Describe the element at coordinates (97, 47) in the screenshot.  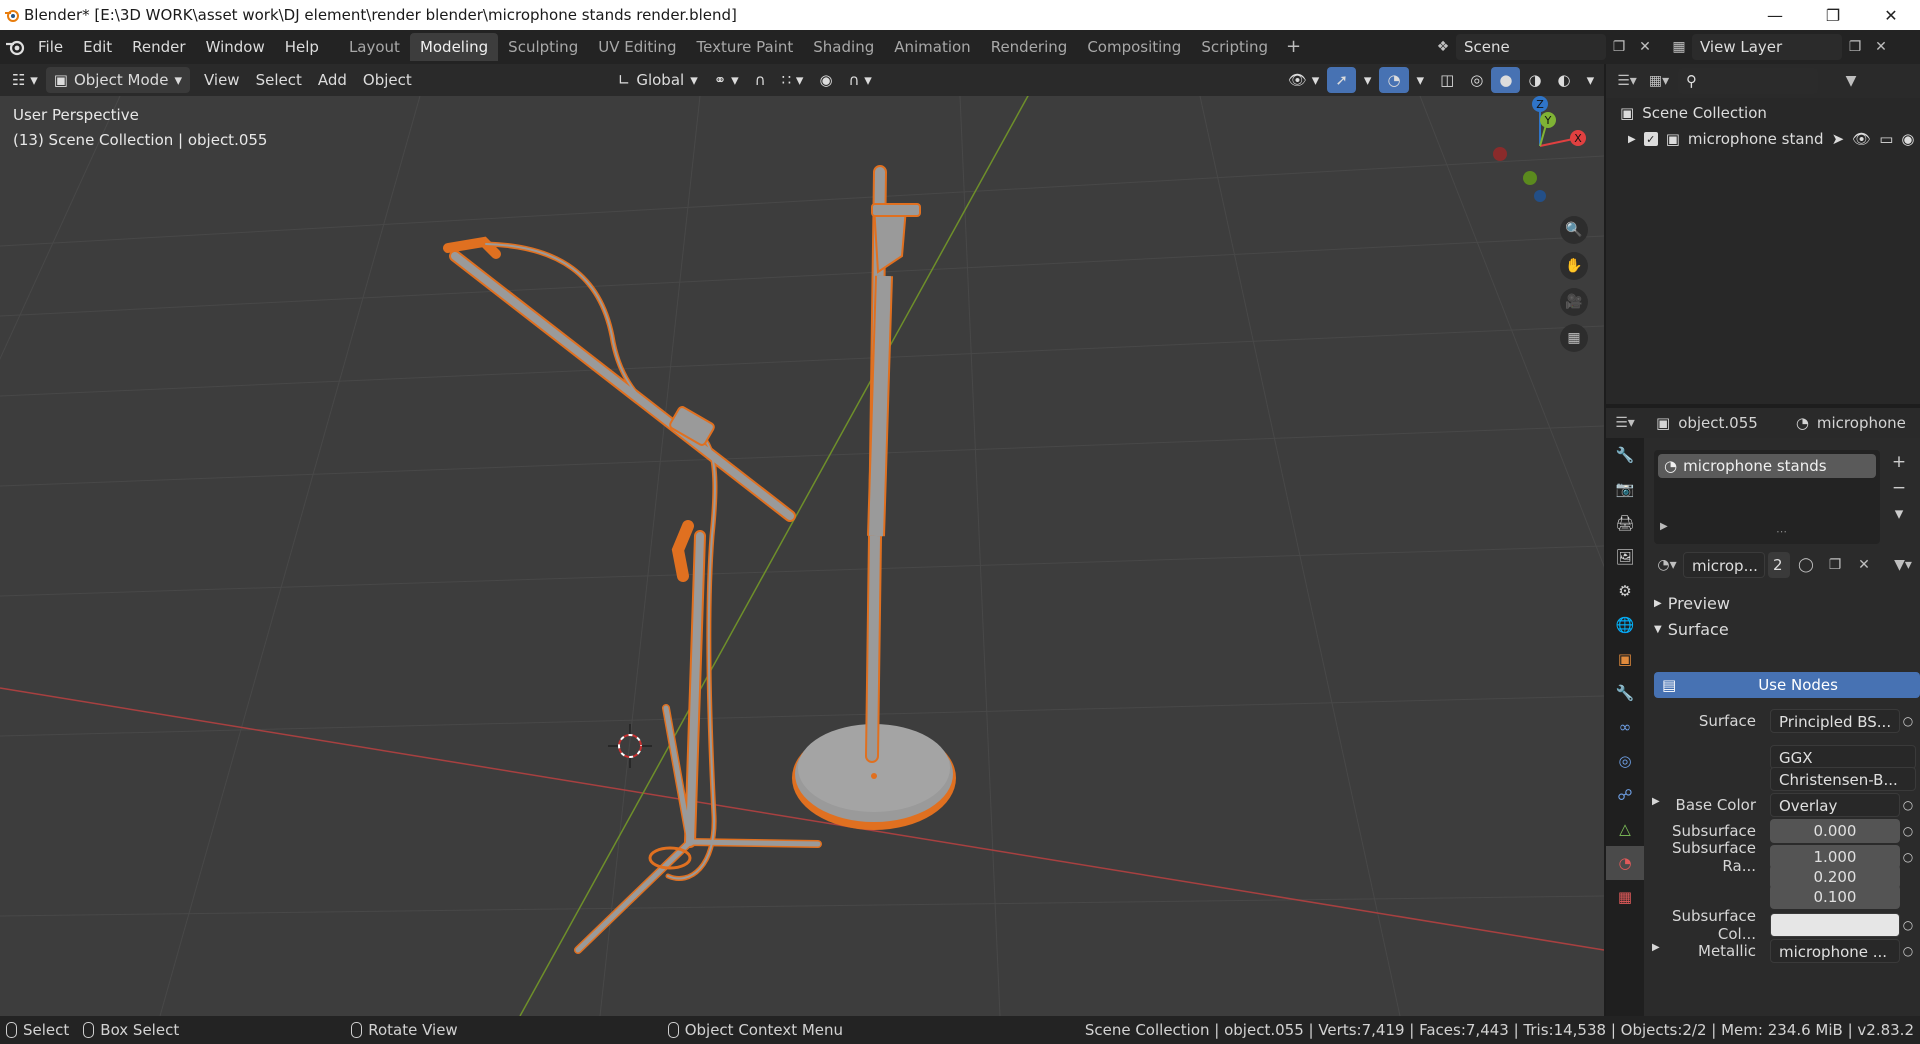
I see `menu-edit: Edit` at that location.